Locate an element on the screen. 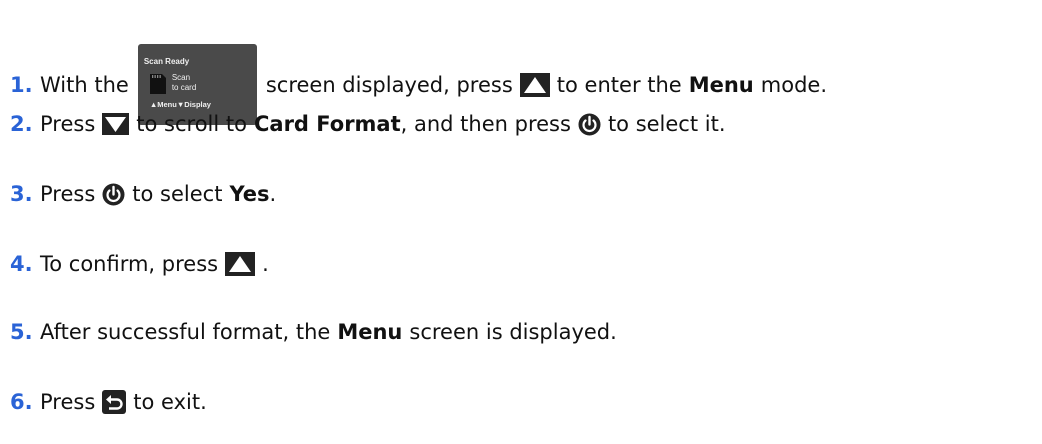  step-text: to select it. is located at coordinates (666, 124).